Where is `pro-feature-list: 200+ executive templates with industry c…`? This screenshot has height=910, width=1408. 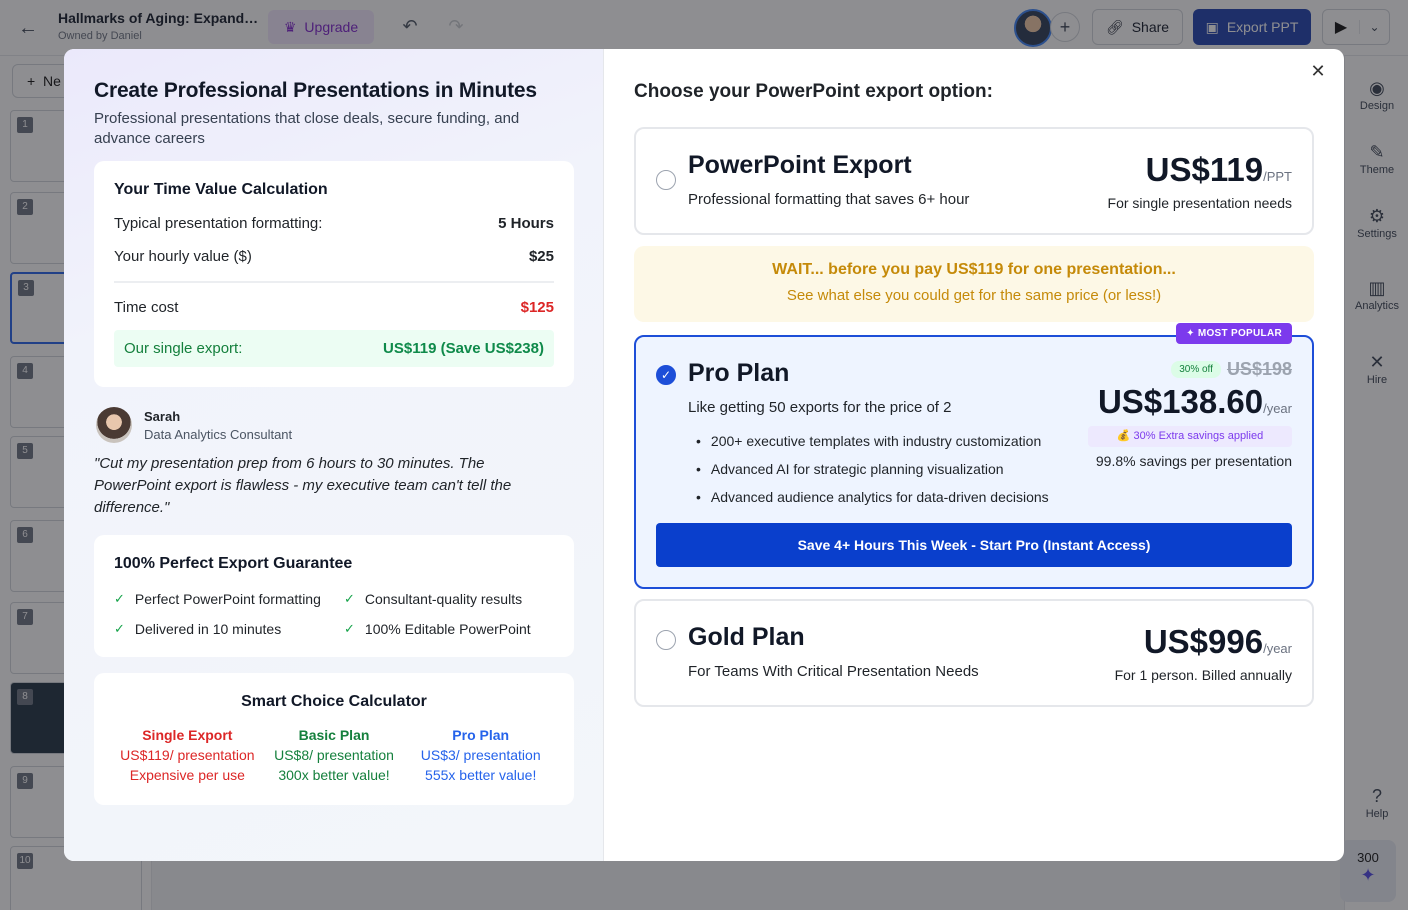 pro-feature-list: 200+ executive templates with industry c… is located at coordinates (868, 469).